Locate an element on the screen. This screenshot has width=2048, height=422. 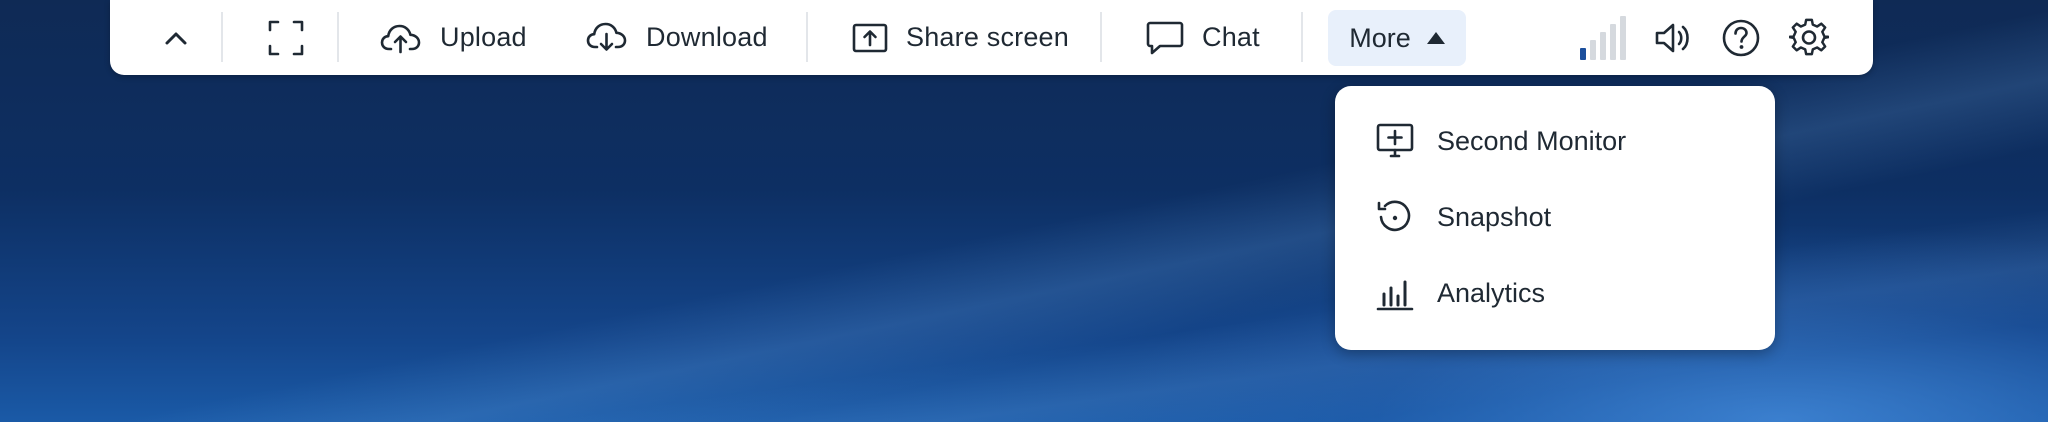
fullscreen-icon is located at coordinates (286, 37).